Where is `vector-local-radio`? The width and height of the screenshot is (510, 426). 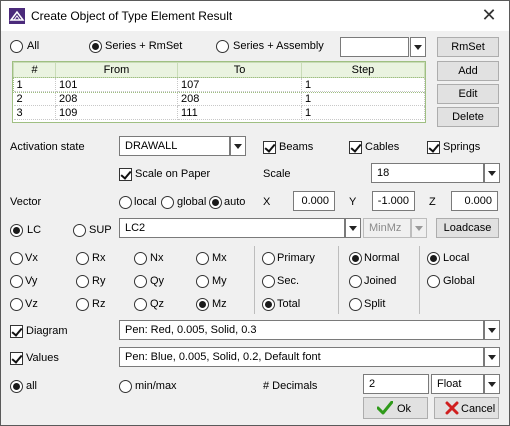 vector-local-radio is located at coordinates (125, 202).